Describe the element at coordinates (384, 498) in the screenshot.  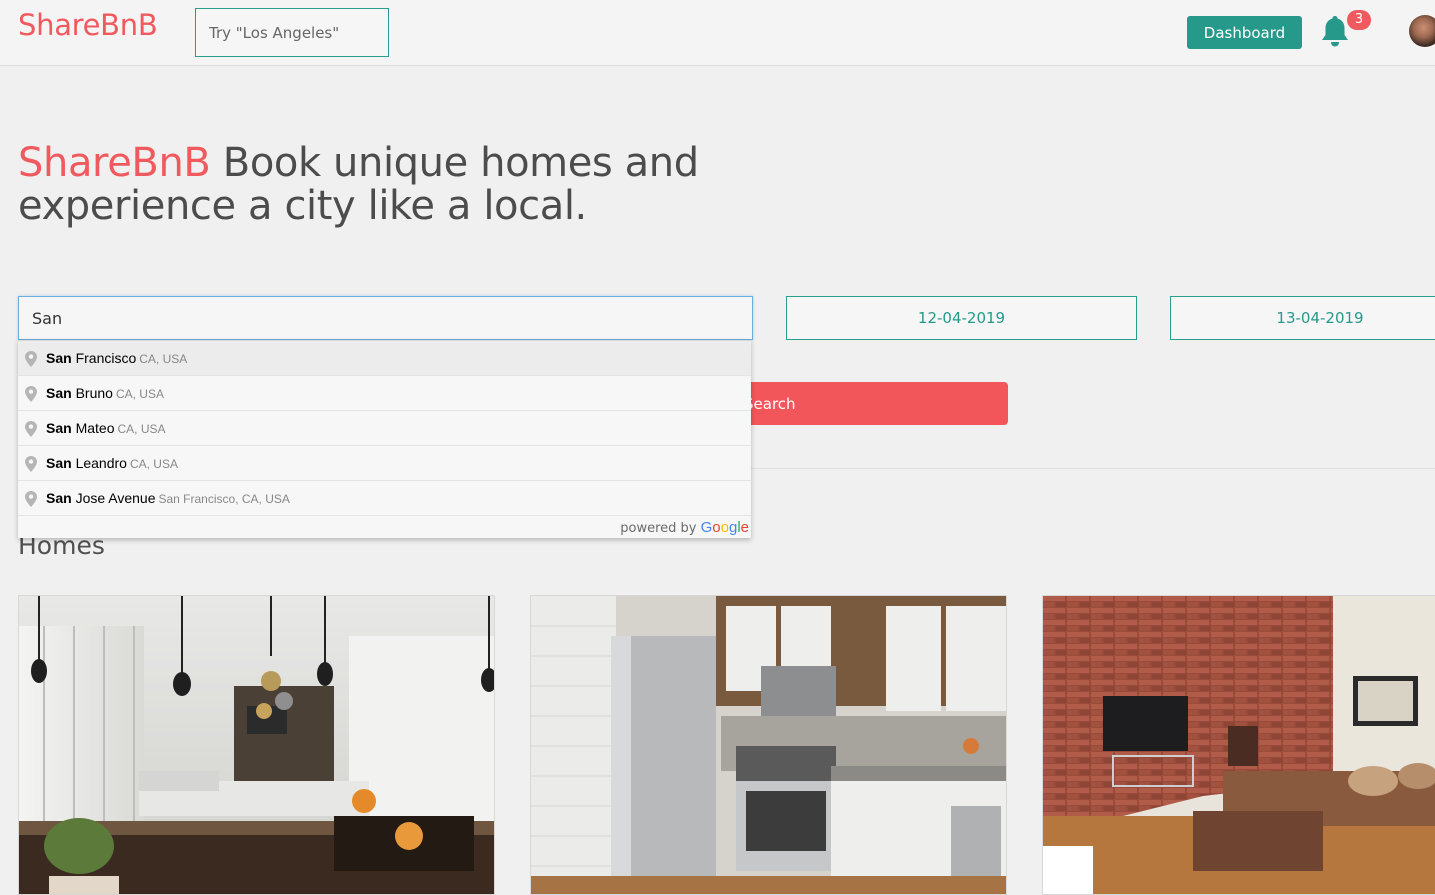
I see `autocomplete-suggestion: San Jose Avenue San Francisco, CA, USA` at that location.